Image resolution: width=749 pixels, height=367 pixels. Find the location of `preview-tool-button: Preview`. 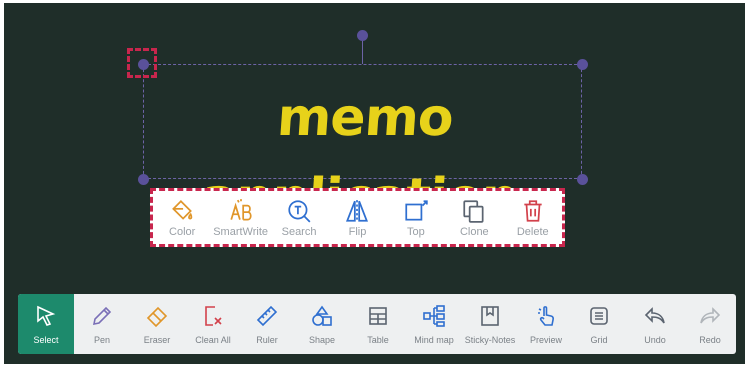

preview-tool-button: Preview is located at coordinates (546, 324).